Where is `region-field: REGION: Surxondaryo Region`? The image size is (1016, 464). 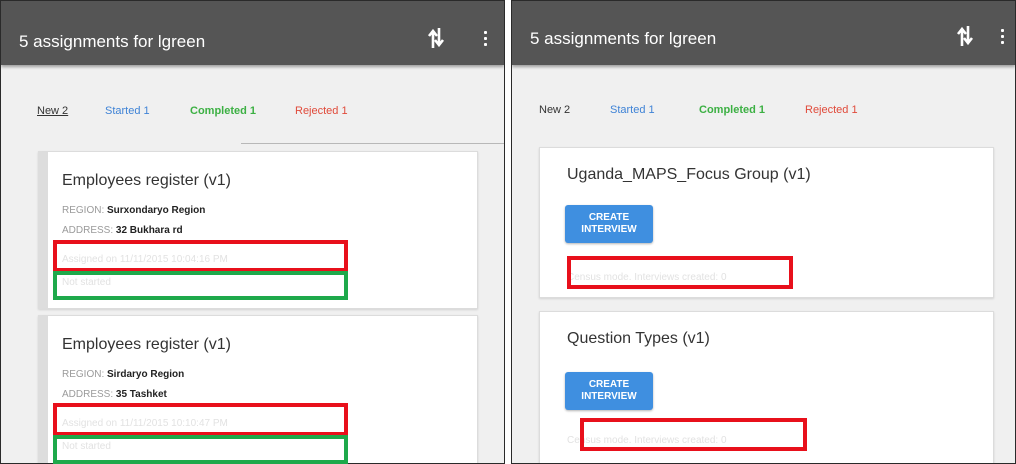 region-field: REGION: Surxondaryo Region is located at coordinates (134, 210).